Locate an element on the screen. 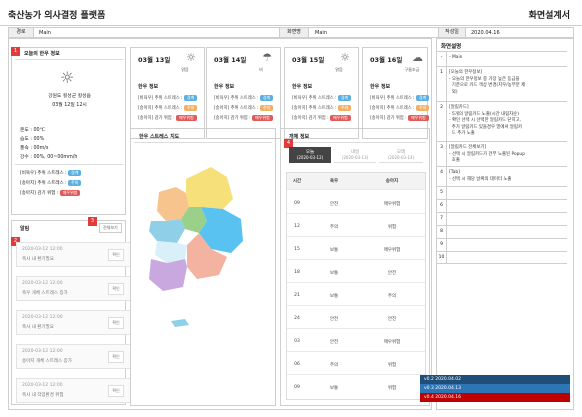 The image size is (582, 417). map-region-chungnam is located at coordinates (167, 231).